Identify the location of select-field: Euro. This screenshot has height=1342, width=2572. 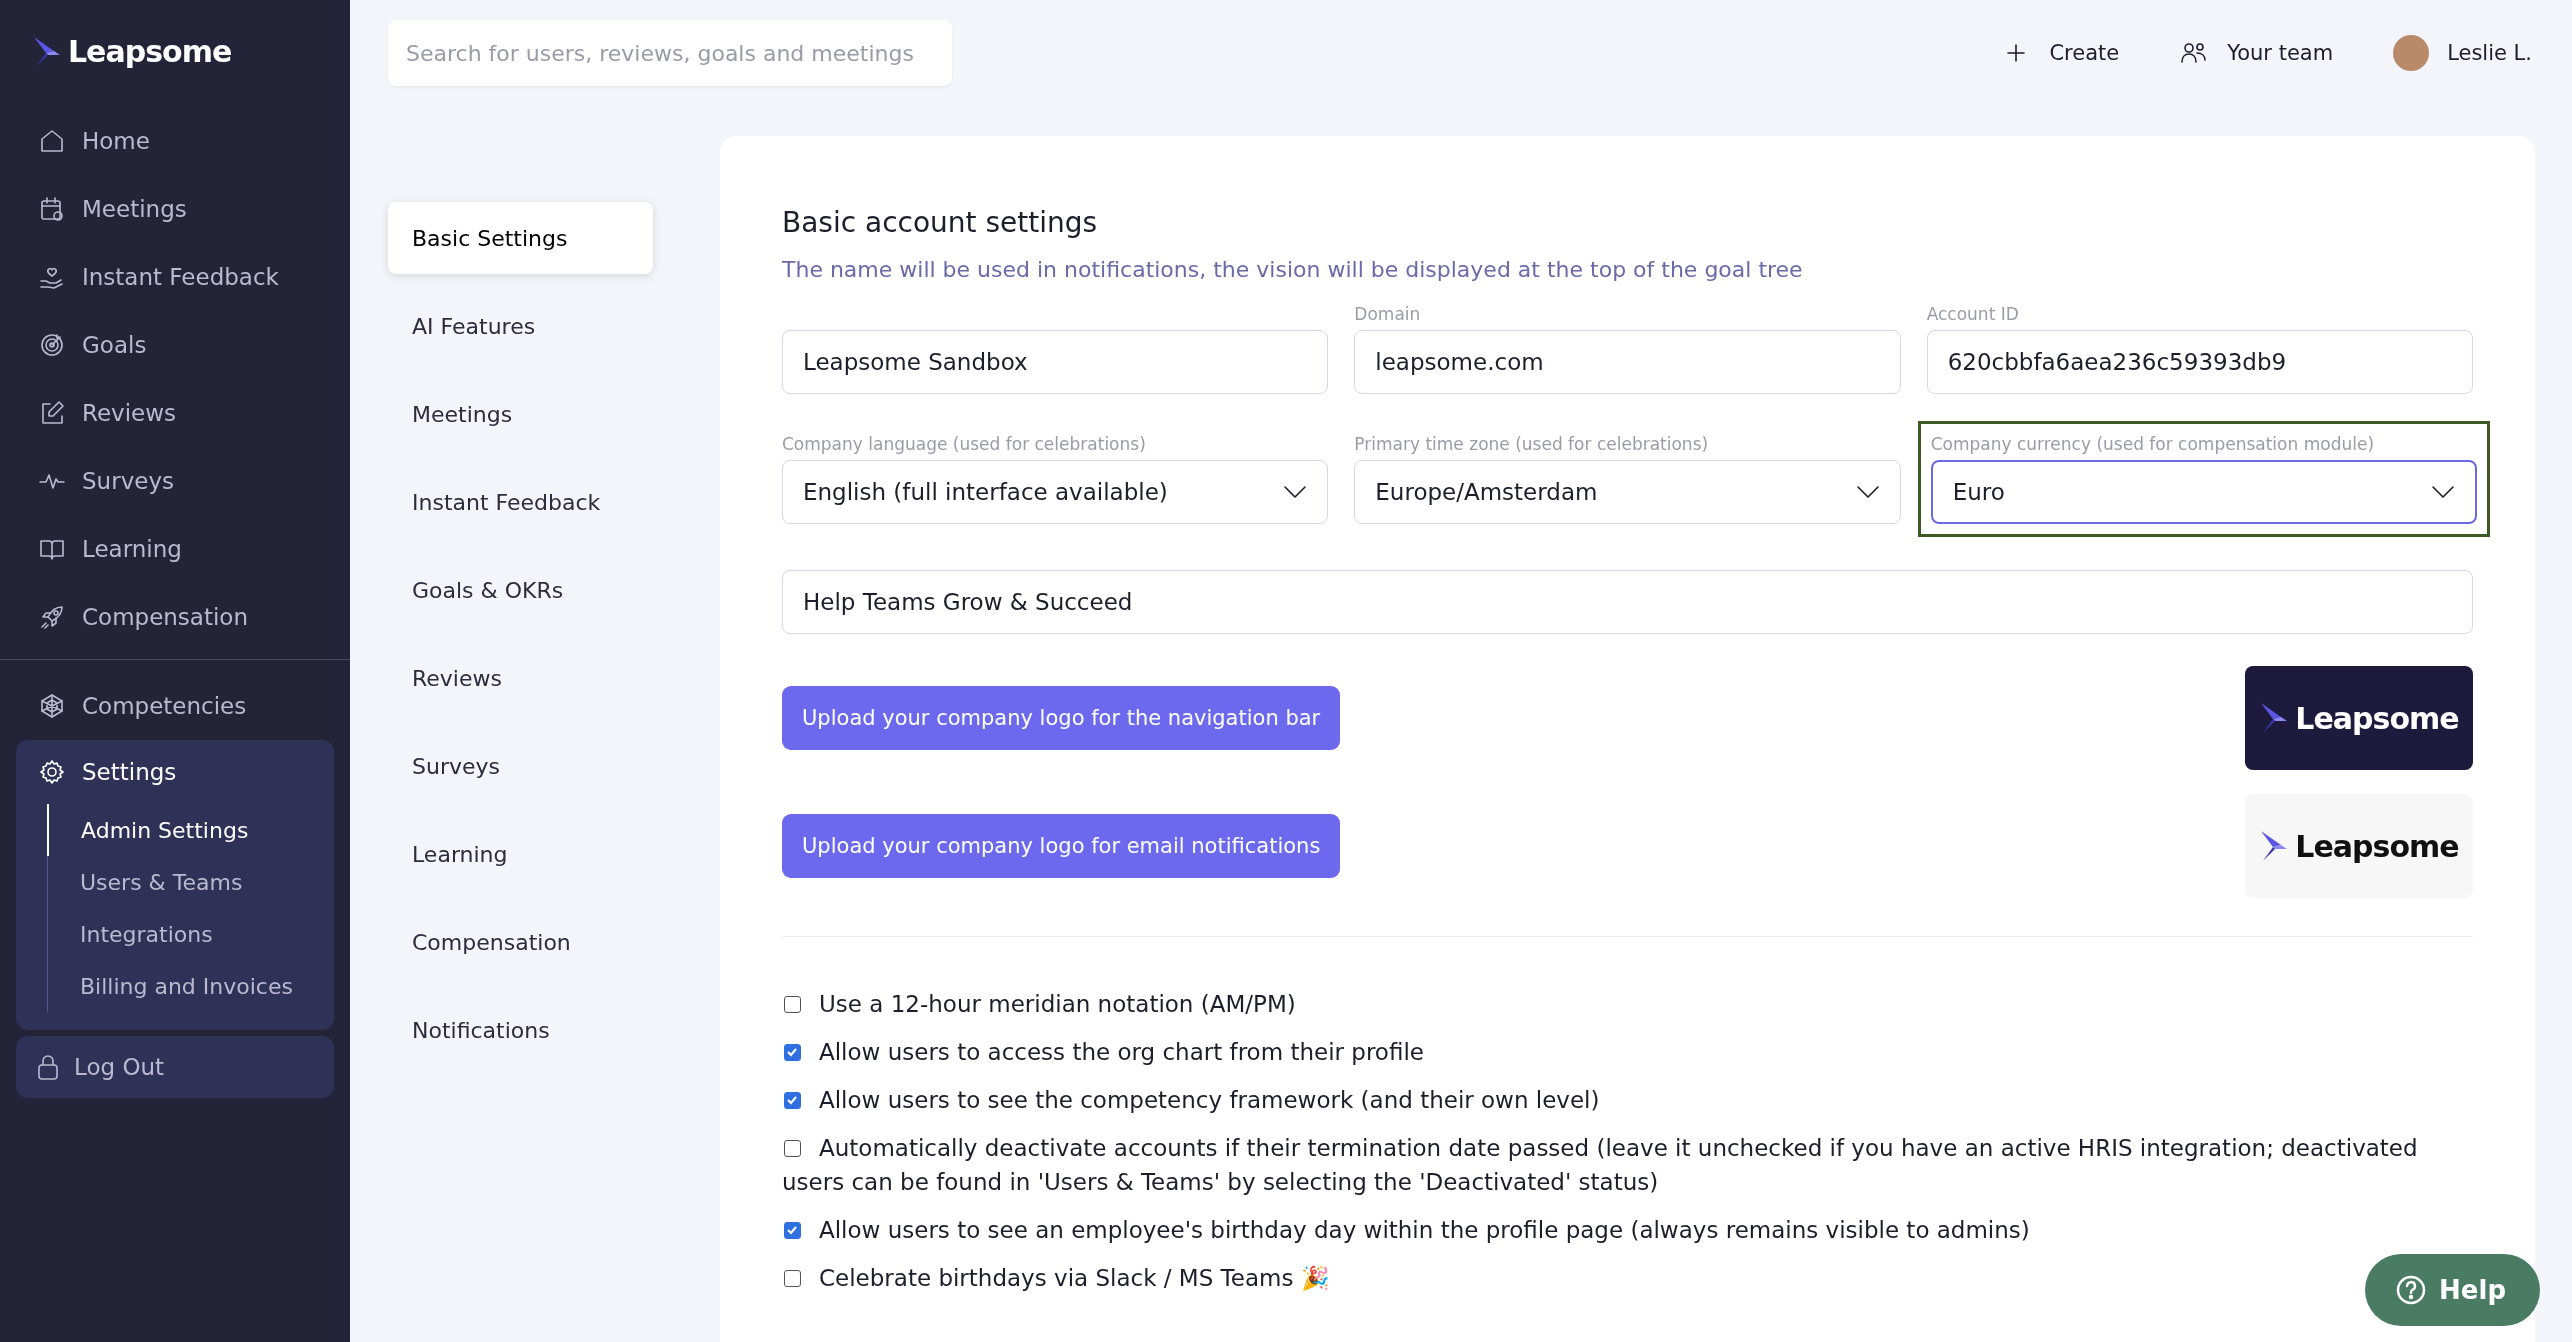
(2203, 492).